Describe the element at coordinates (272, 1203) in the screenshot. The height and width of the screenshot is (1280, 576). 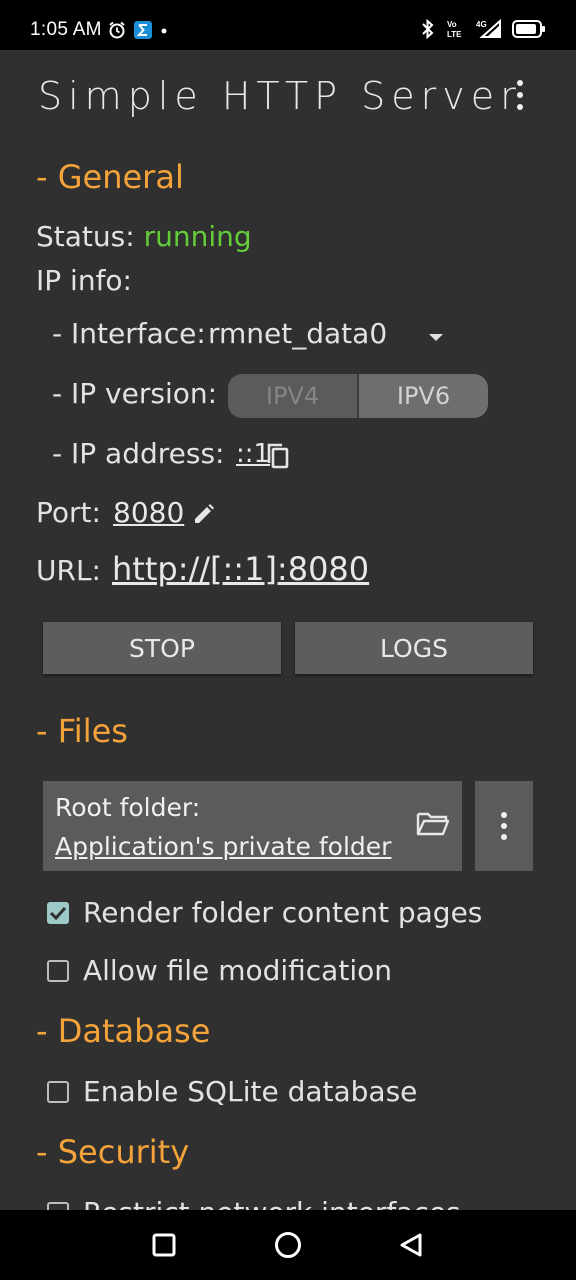
I see `restrict-interfaces-label: Restrict network interfaces` at that location.